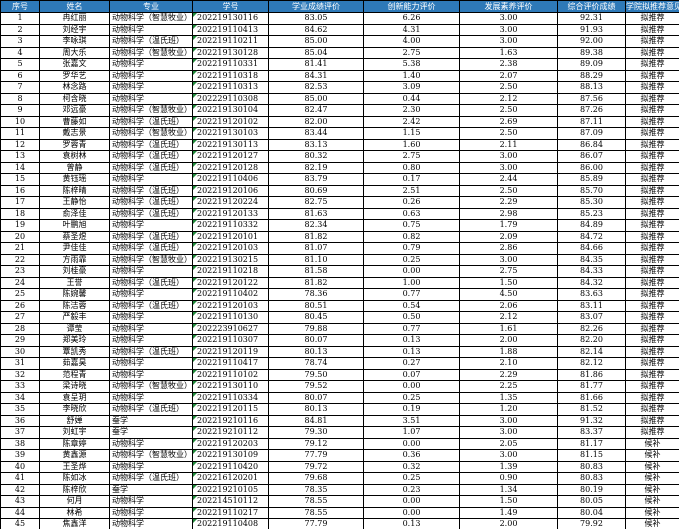 This screenshot has width=679, height=529. What do you see at coordinates (508, 351) in the screenshot?
I see `cell-development-score: 1.88` at bounding box center [508, 351].